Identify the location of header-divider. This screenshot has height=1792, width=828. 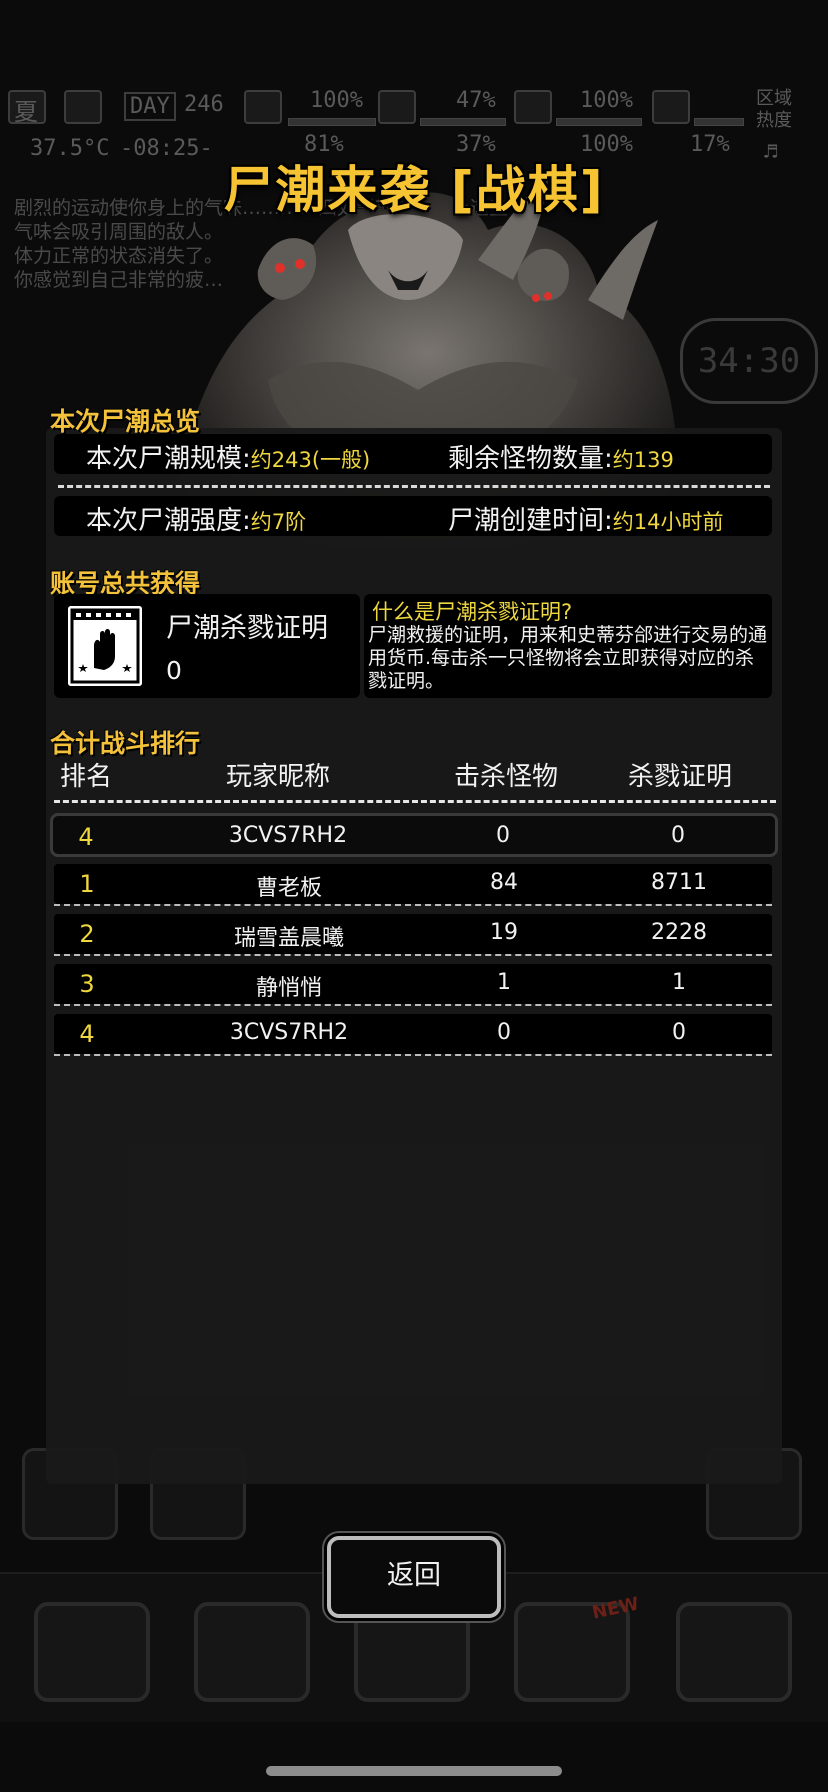
(415, 801).